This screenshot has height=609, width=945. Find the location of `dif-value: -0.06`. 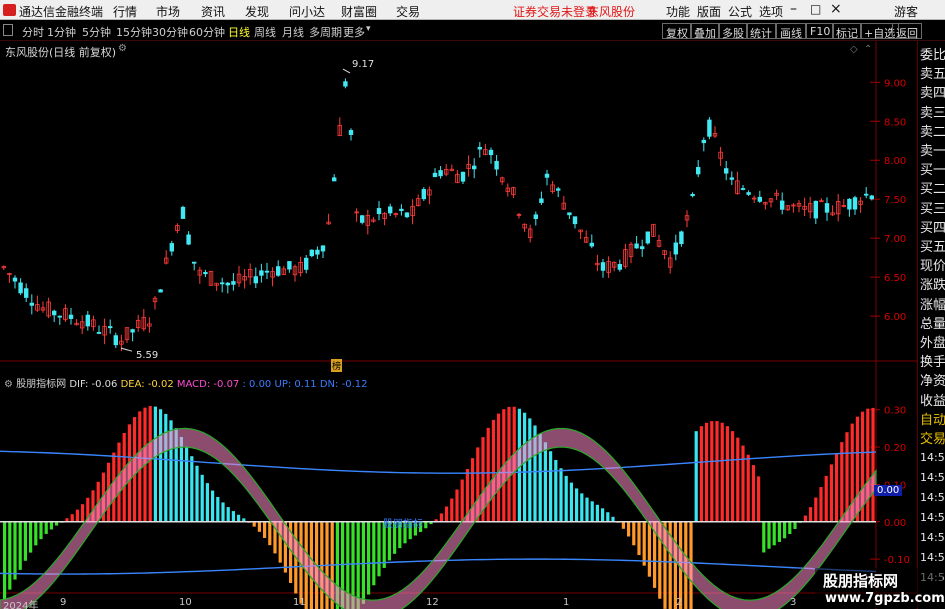

dif-value: -0.06 is located at coordinates (104, 384).